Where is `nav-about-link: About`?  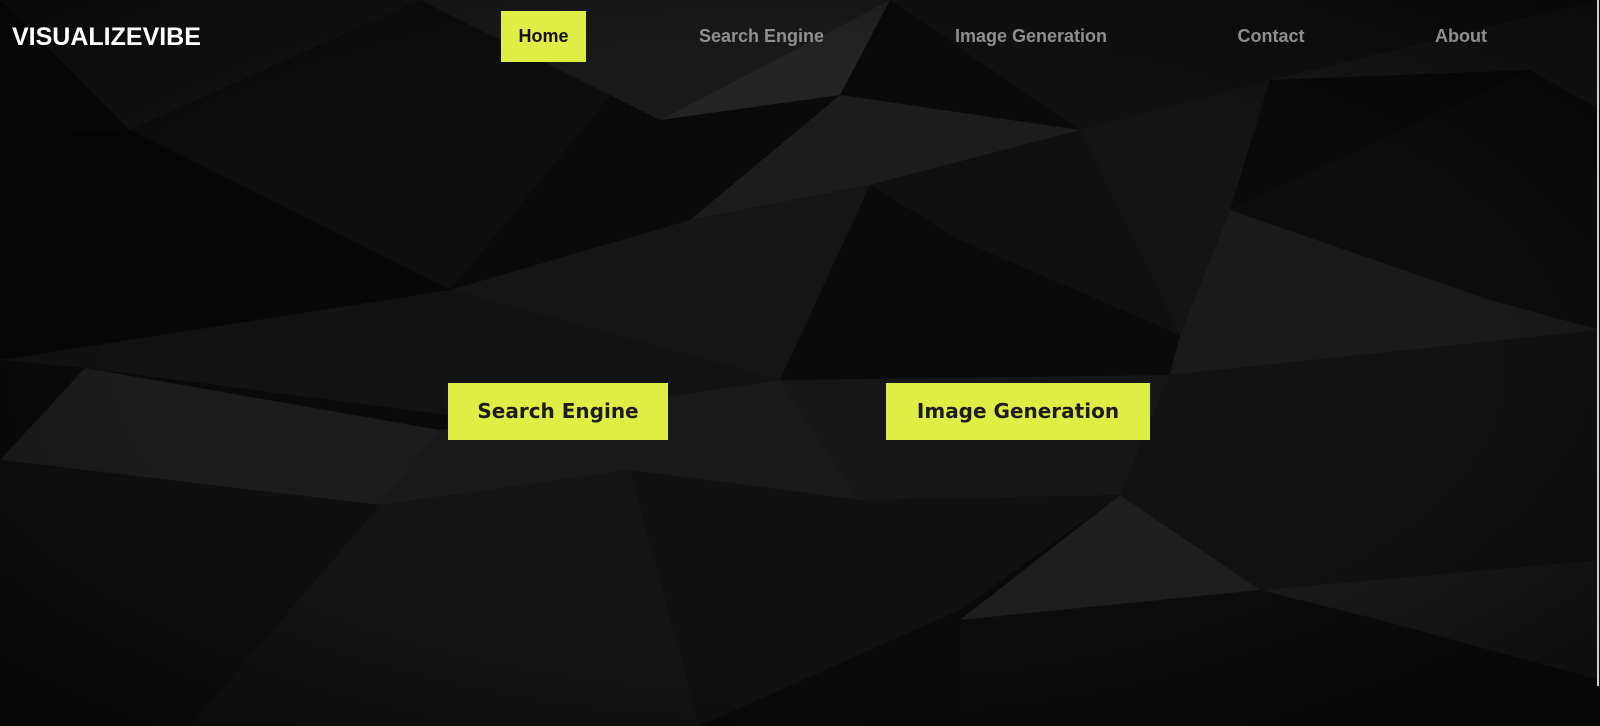
nav-about-link: About is located at coordinates (1461, 36).